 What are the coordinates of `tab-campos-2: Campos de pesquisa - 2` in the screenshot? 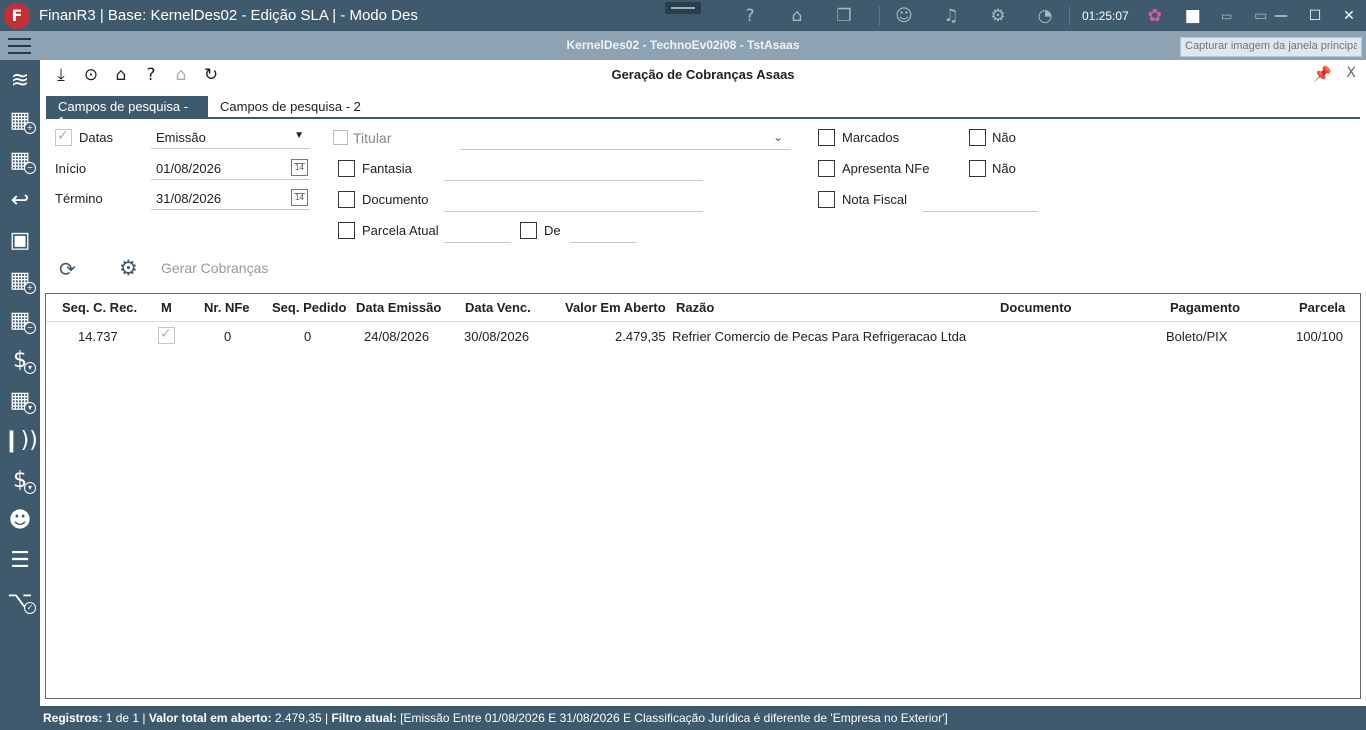 It's located at (290, 106).